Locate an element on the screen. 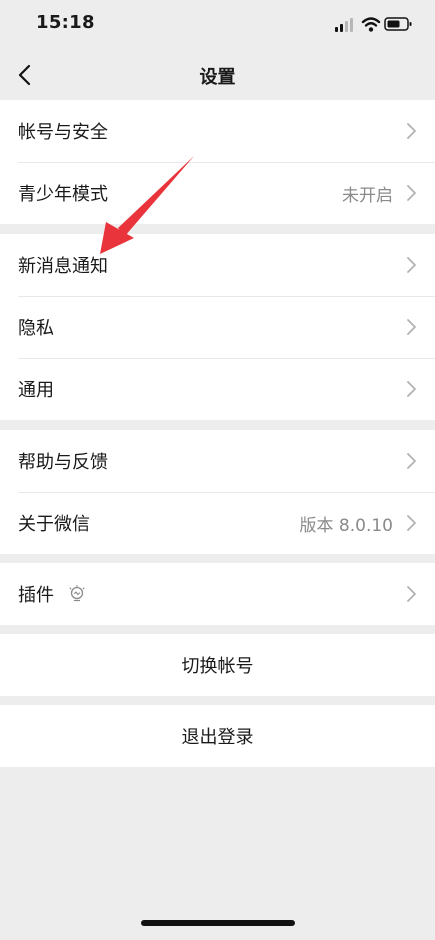 The image size is (435, 940). settings-item-label: 帐号与安全 is located at coordinates (63, 132).